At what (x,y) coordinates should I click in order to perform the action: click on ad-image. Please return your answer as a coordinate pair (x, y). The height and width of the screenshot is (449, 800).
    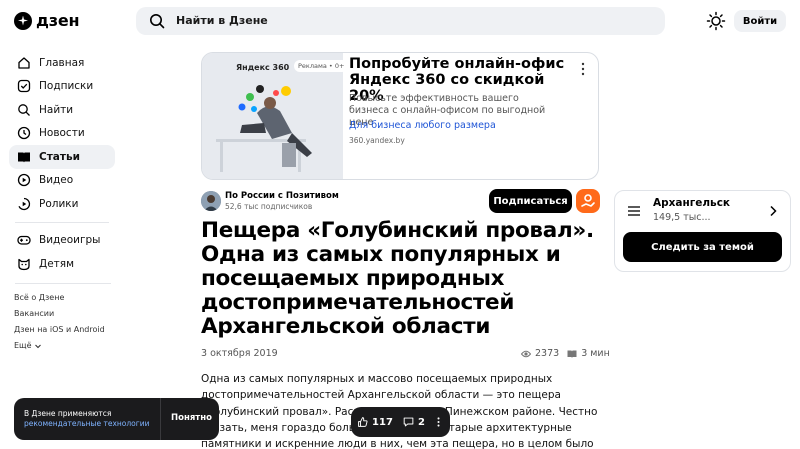
    Looking at the image, I should click on (272, 116).